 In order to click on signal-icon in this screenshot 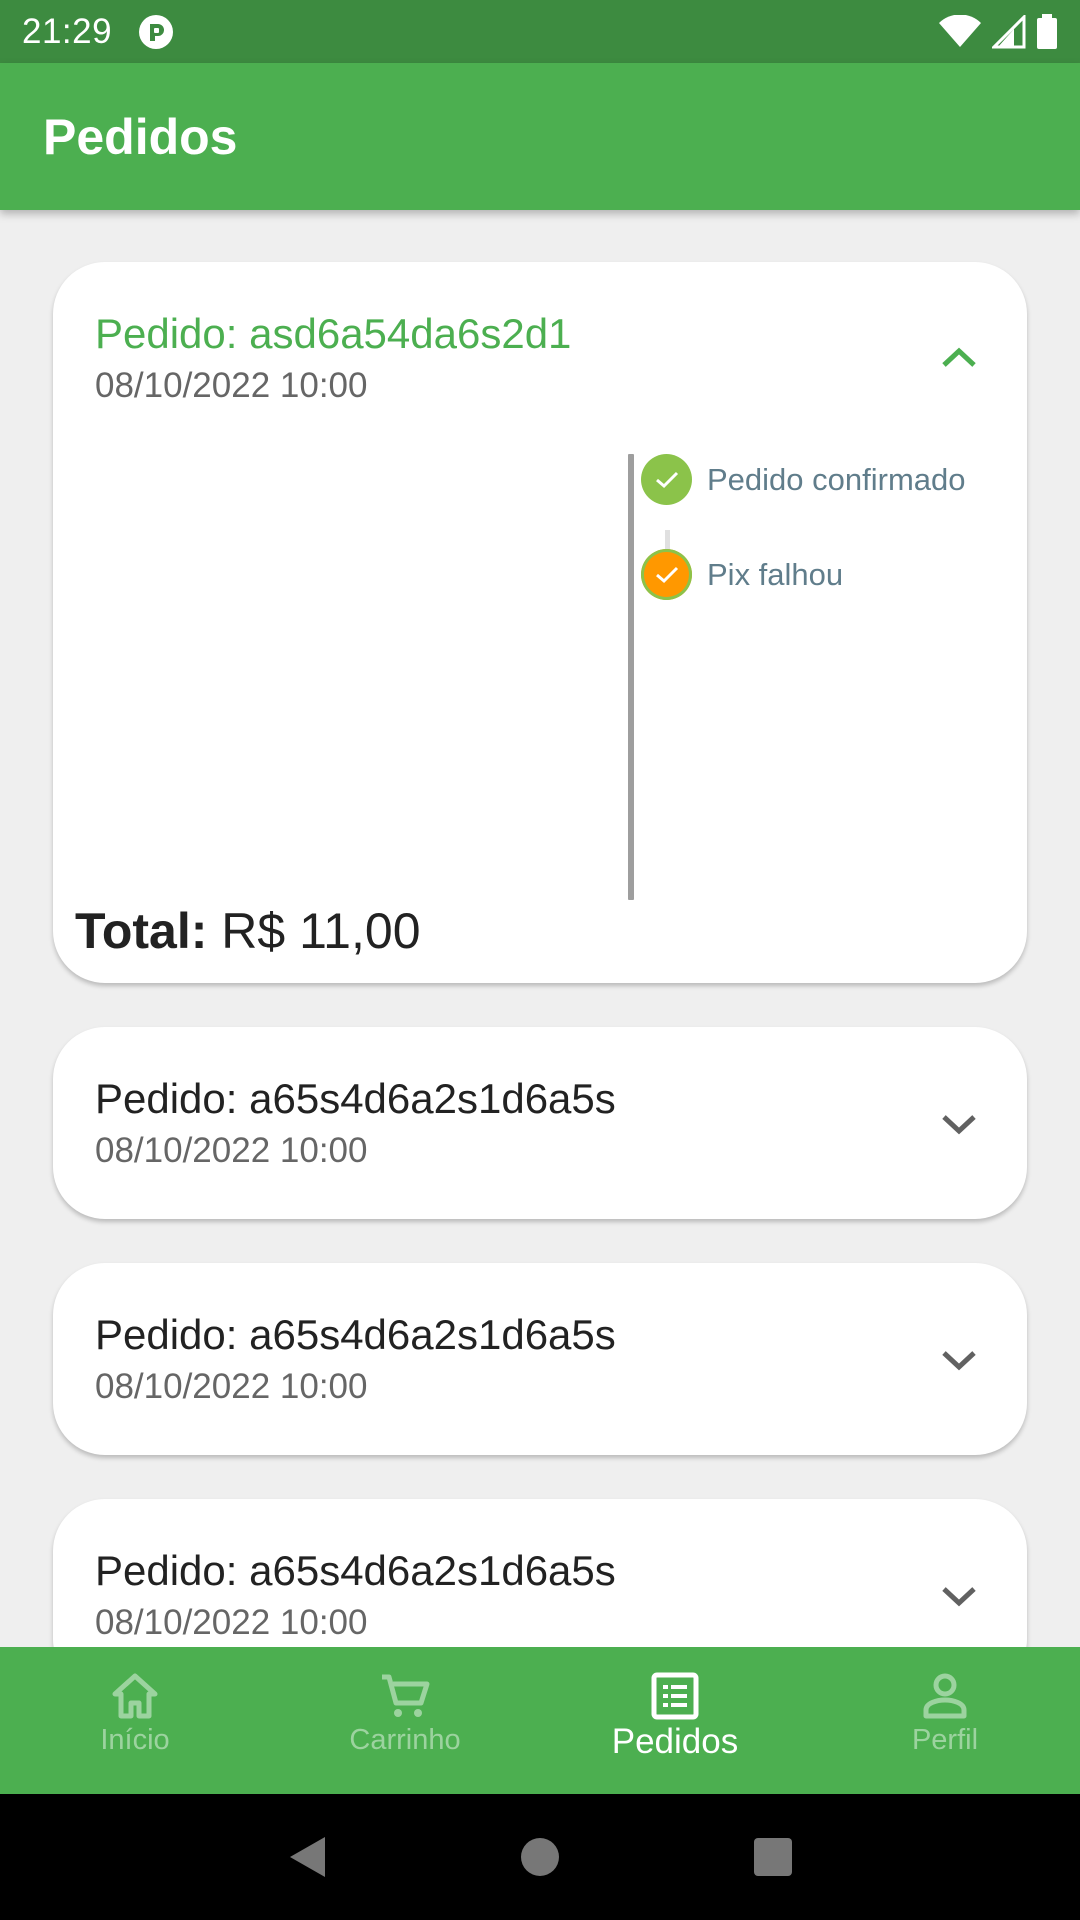, I will do `click(1009, 31)`.